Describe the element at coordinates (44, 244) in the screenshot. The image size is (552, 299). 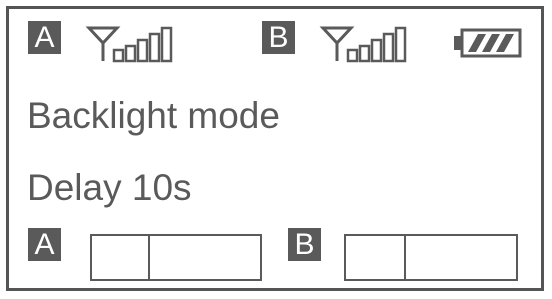
I see `bottom-channel-a-badge: A` at that location.